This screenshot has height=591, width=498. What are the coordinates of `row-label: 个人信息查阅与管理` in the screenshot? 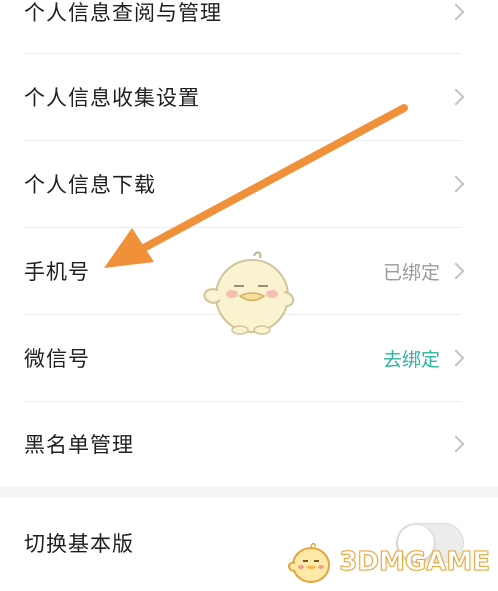 It's located at (123, 13).